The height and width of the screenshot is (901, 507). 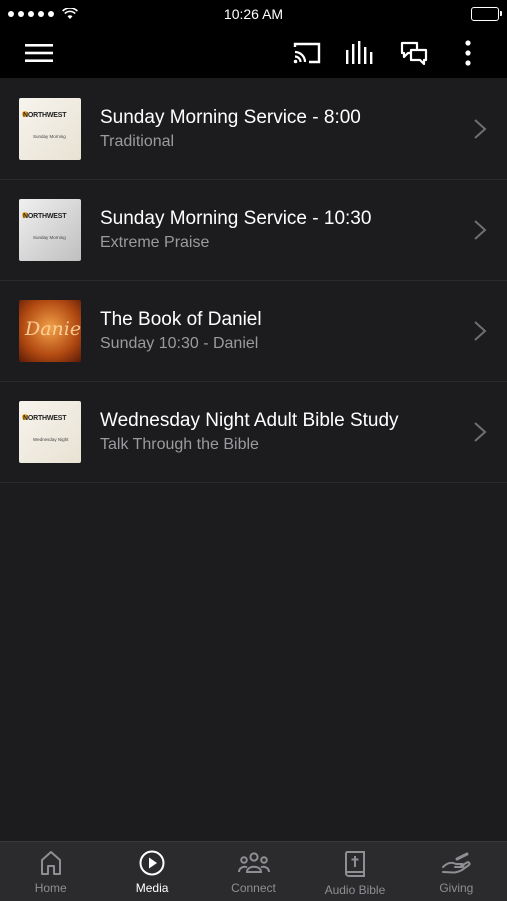 What do you see at coordinates (355, 890) in the screenshot?
I see `tab-label: Audio Bible` at bounding box center [355, 890].